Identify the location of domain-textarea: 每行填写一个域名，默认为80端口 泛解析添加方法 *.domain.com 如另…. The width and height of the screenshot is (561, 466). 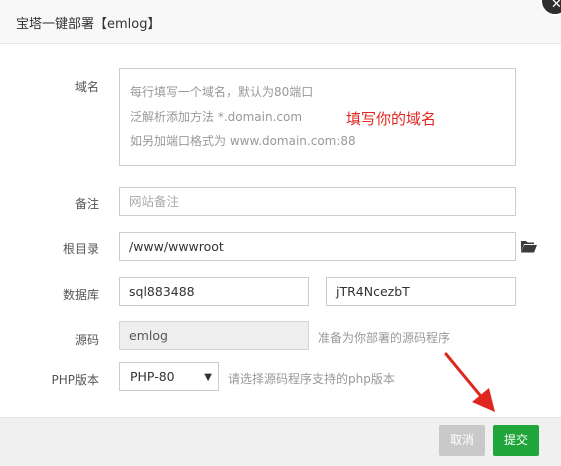
(317, 117).